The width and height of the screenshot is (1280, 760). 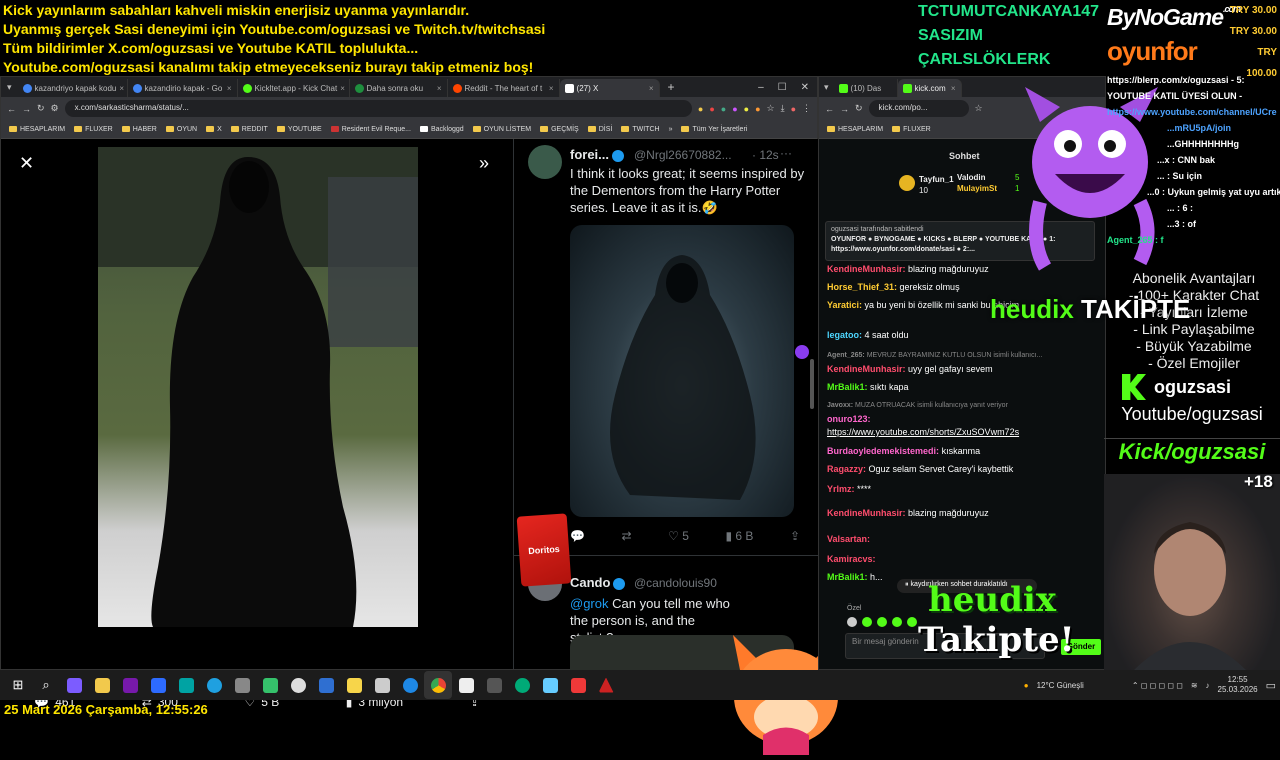 What do you see at coordinates (671, 129) in the screenshot?
I see `more-bookmarks-icon: »` at bounding box center [671, 129].